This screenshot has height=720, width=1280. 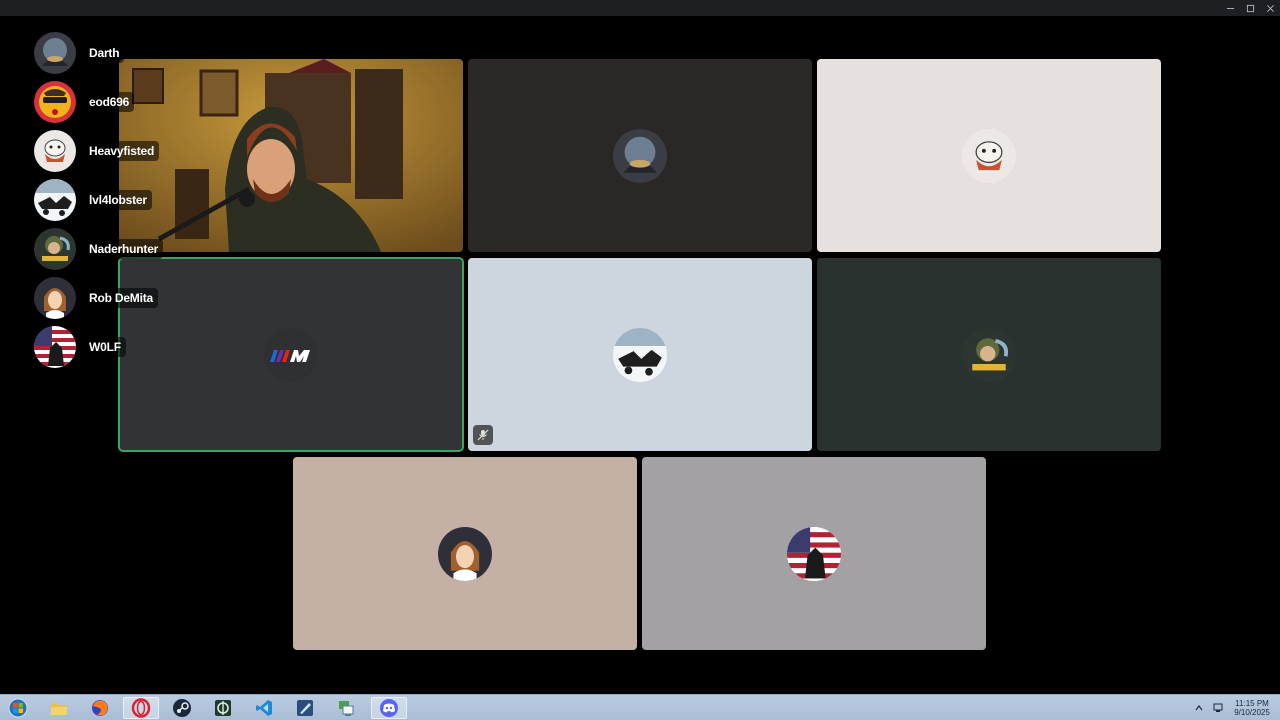 I want to click on start-orb-icon, so click(x=18, y=708).